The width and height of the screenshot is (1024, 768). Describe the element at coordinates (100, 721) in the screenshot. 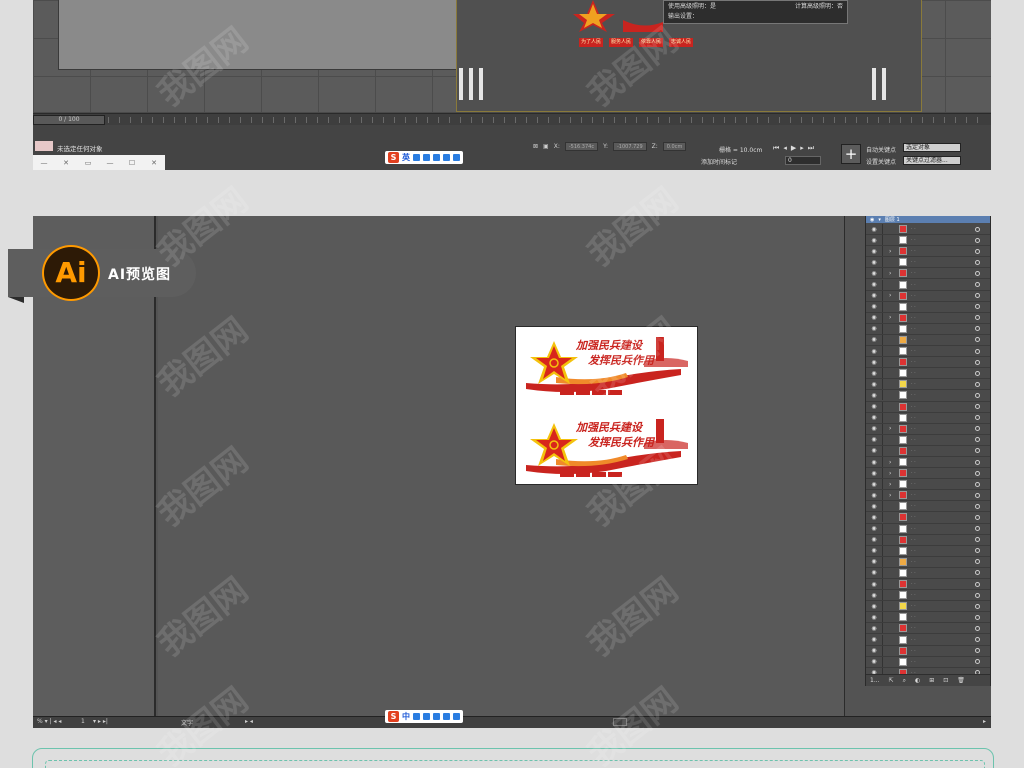

I see `artboard-nav: ▾ ▸ ▸|` at that location.